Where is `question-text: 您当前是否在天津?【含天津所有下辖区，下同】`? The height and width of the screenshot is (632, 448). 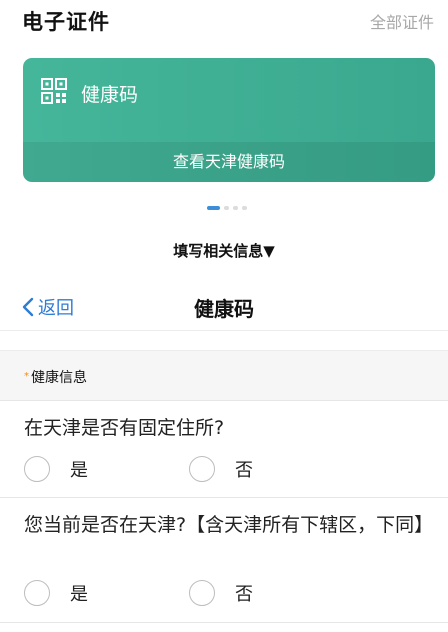 question-text: 您当前是否在天津?【含天津所有下辖区，下同】 is located at coordinates (229, 525).